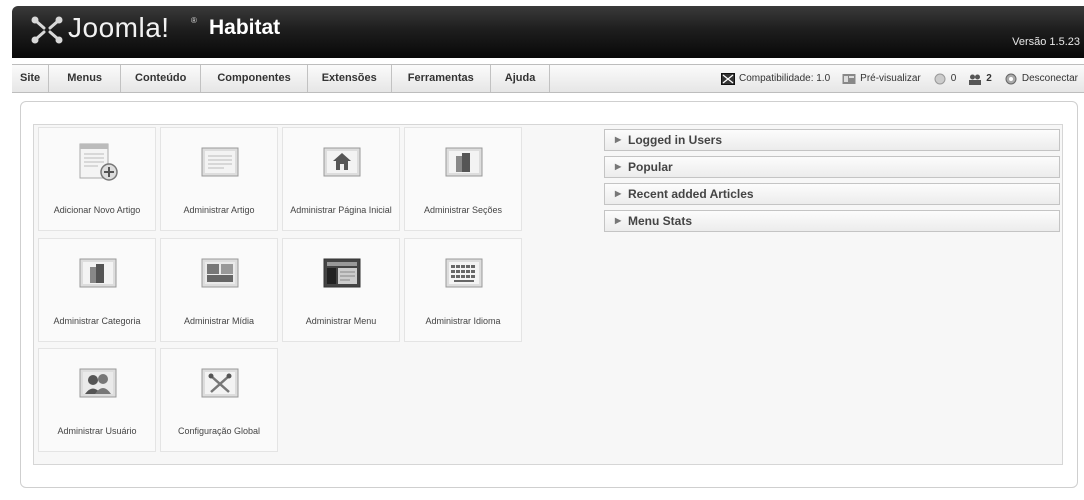  Describe the element at coordinates (463, 210) in the screenshot. I see `manage-sections-label: Administrar Seções` at that location.